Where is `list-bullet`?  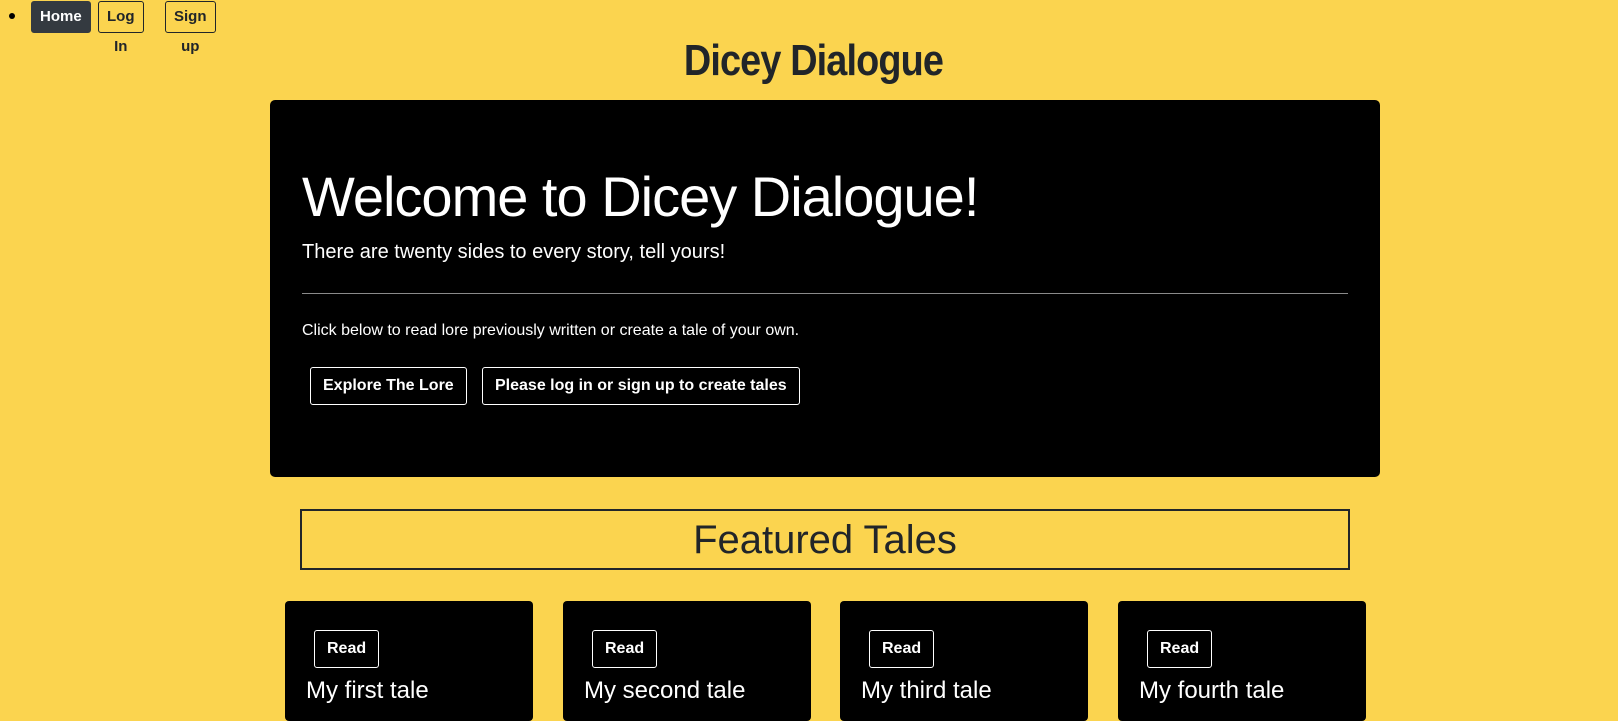
list-bullet is located at coordinates (12, 16).